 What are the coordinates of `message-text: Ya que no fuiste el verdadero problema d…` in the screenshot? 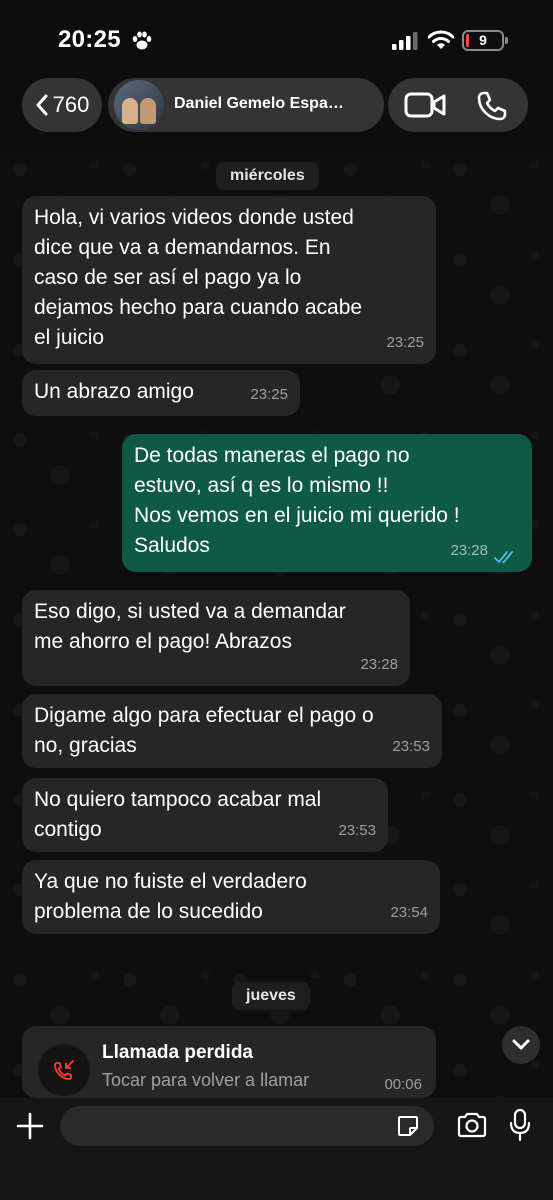 It's located at (170, 896).